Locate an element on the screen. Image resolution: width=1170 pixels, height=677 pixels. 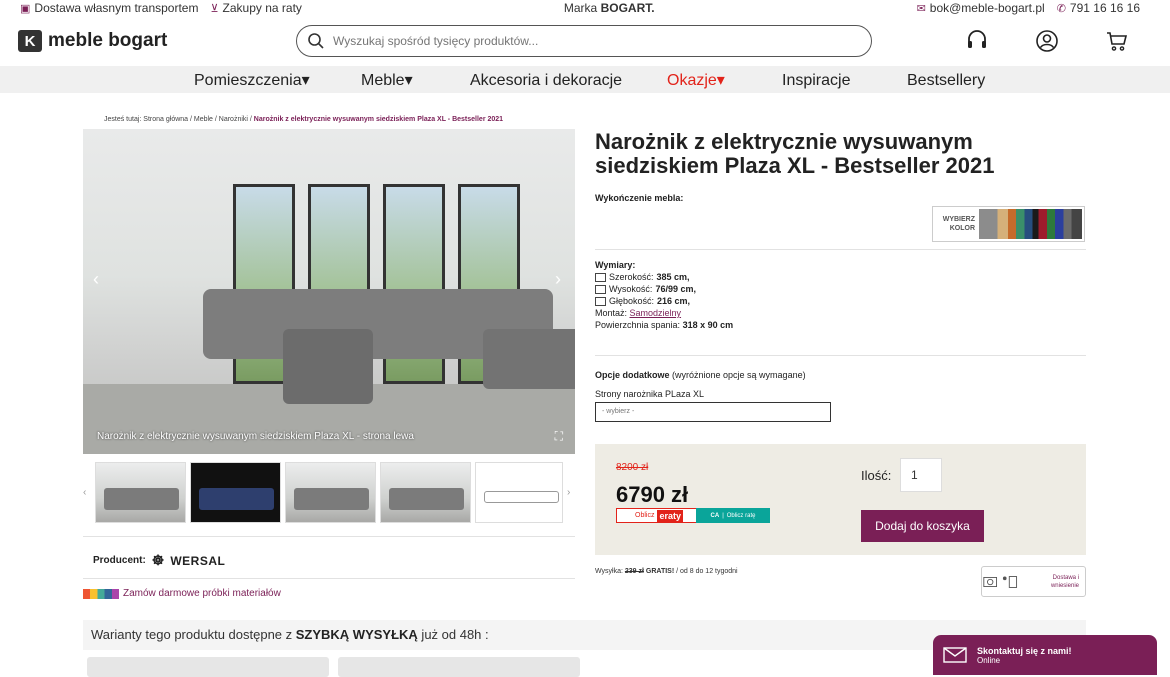
delivery-text: Dostawa własnym transportem is located at coordinates (116, 8).